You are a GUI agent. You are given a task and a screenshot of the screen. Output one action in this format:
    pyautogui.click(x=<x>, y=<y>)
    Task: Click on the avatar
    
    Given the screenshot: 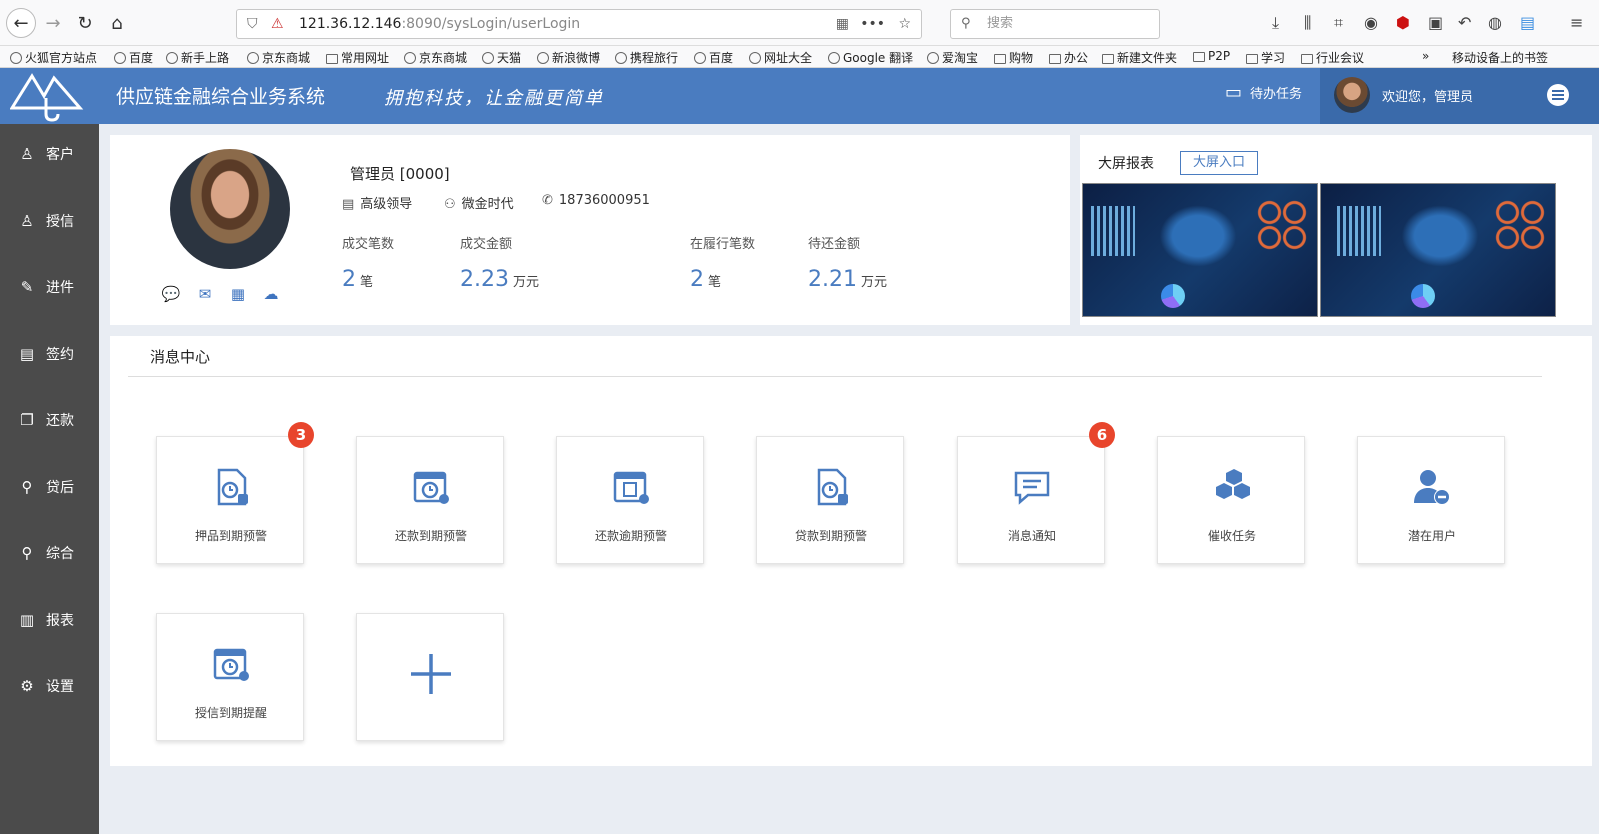 What is the action you would take?
    pyautogui.click(x=1352, y=95)
    